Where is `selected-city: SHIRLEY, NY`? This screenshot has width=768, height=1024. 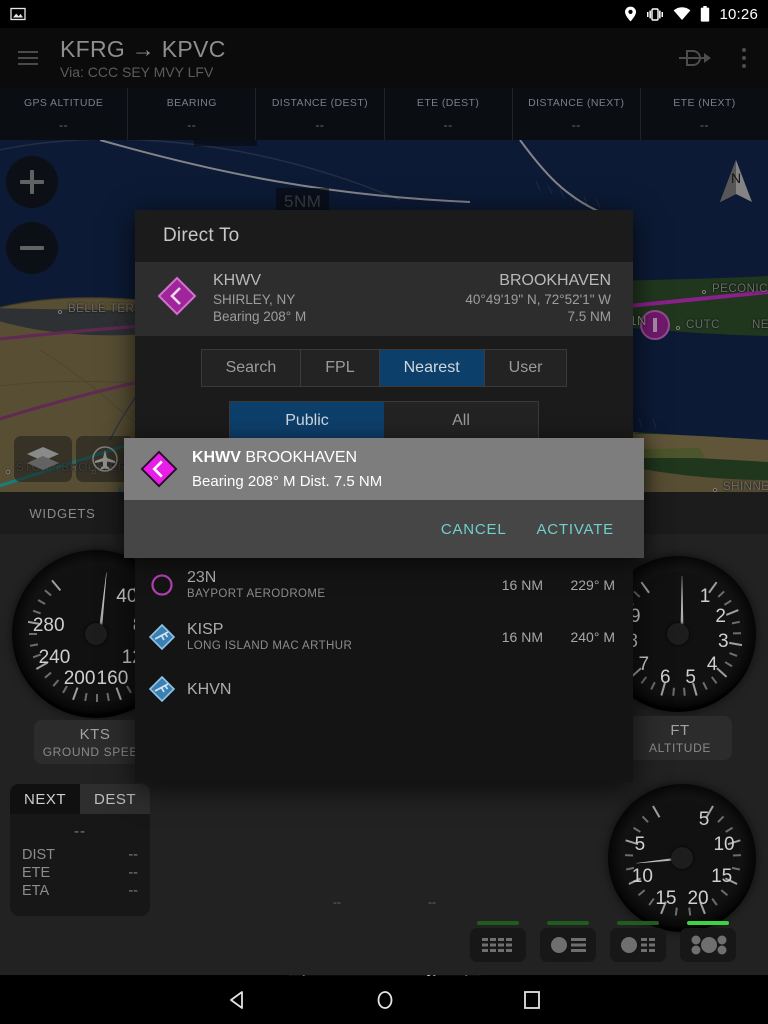
selected-city: SHIRLEY, NY is located at coordinates (254, 299).